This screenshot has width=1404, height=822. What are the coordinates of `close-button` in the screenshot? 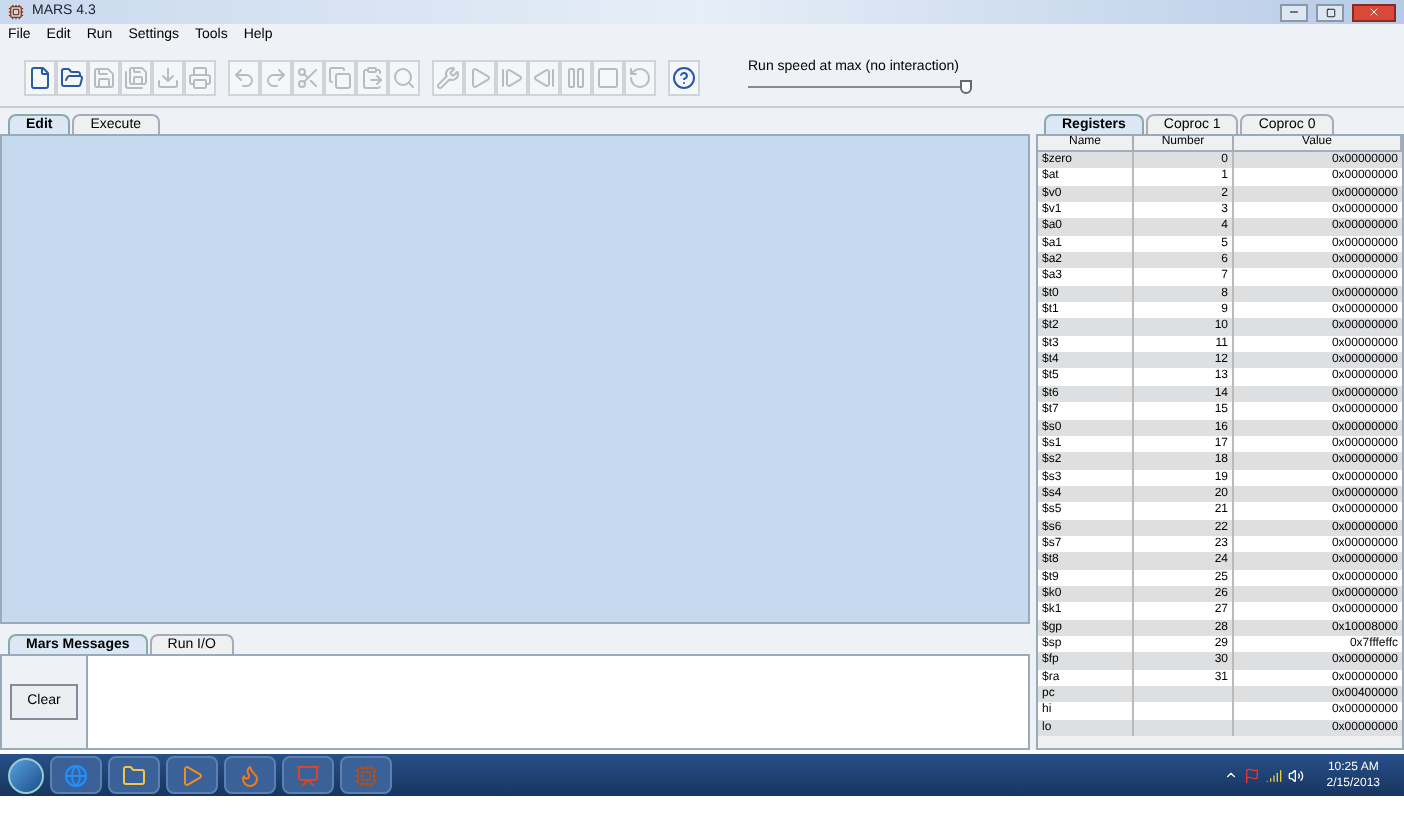 It's located at (1374, 12).